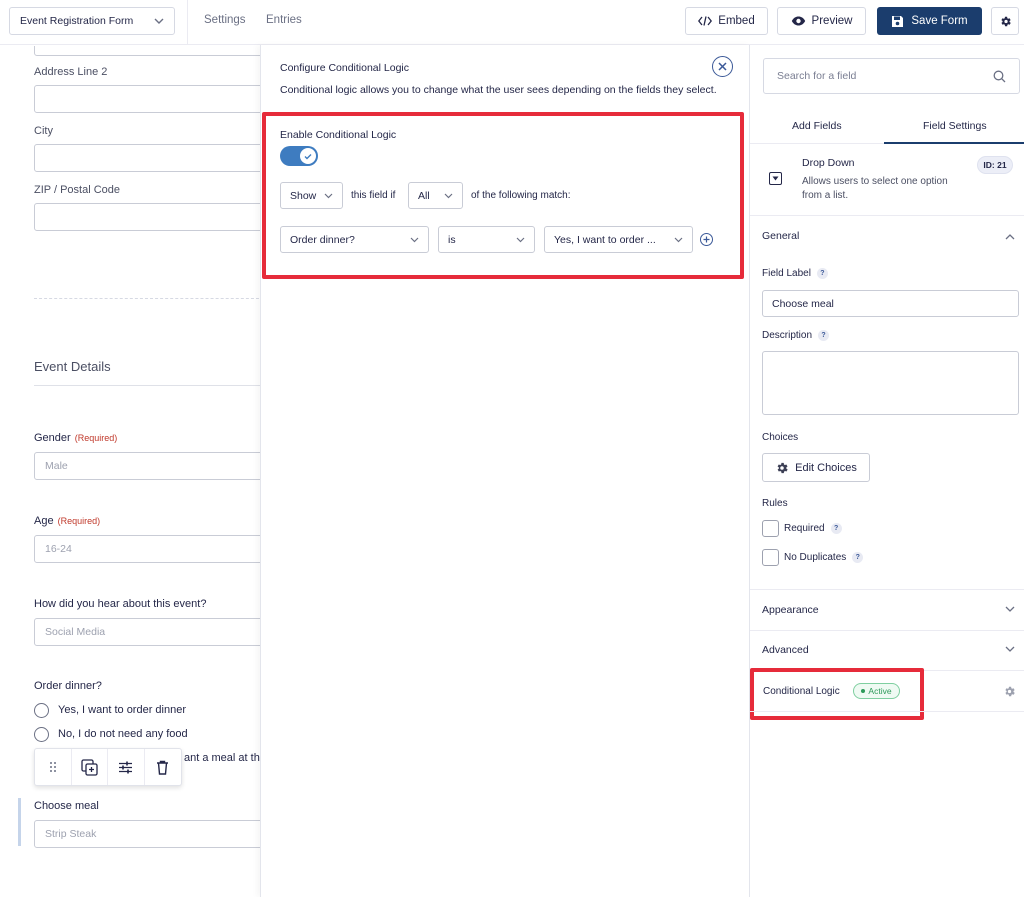 The height and width of the screenshot is (897, 1024). I want to click on selected-field-indicator, so click(19, 822).